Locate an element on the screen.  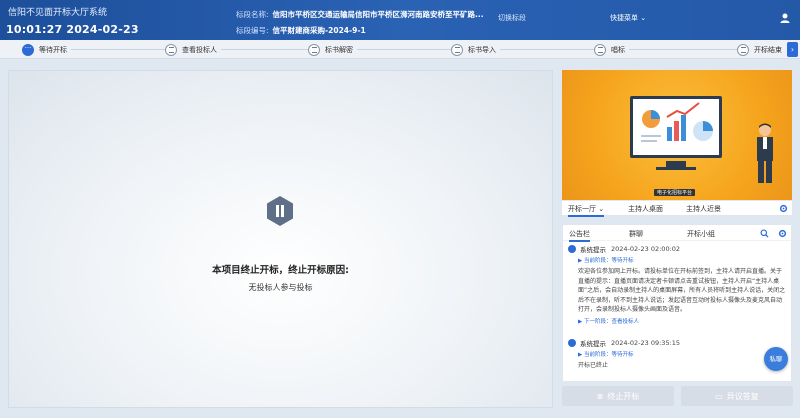
step-announce: 唱标 is located at coordinates (611, 49).